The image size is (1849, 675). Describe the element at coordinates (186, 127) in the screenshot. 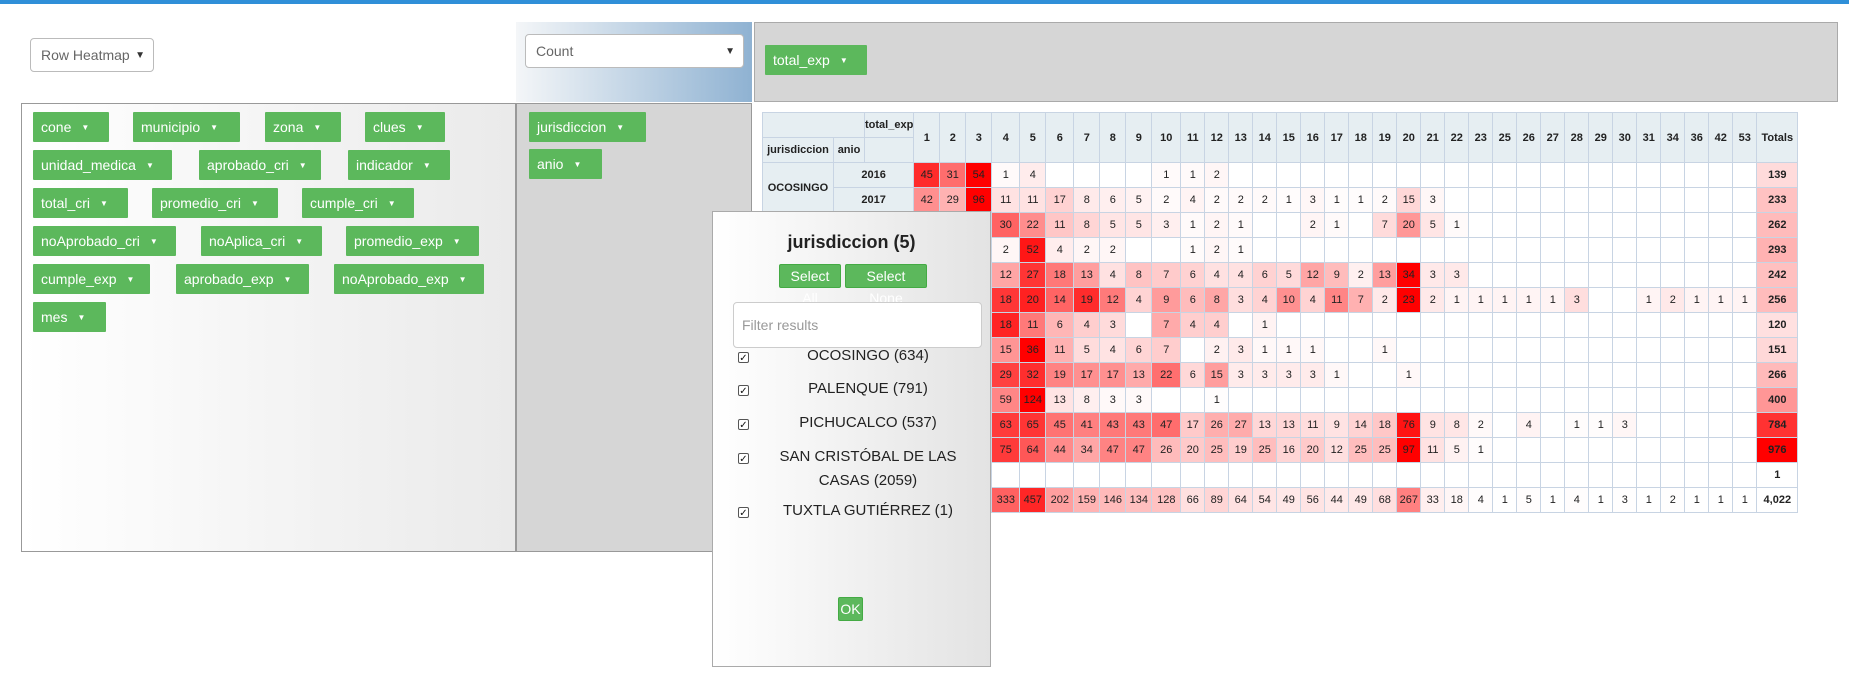

I see `unused-attr-municipio: municipio ▼` at that location.